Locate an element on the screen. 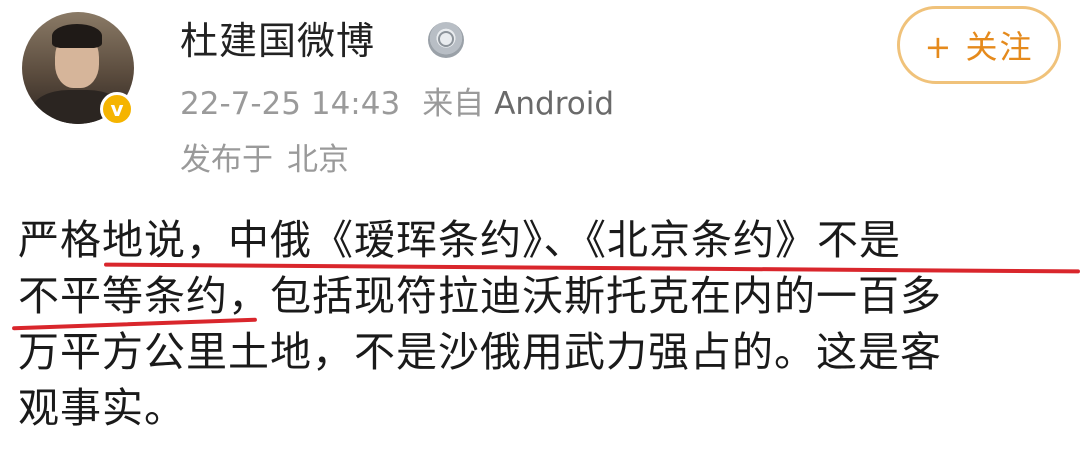 This screenshot has height=470, width=1080. avatar-hair-shape is located at coordinates (77, 36).